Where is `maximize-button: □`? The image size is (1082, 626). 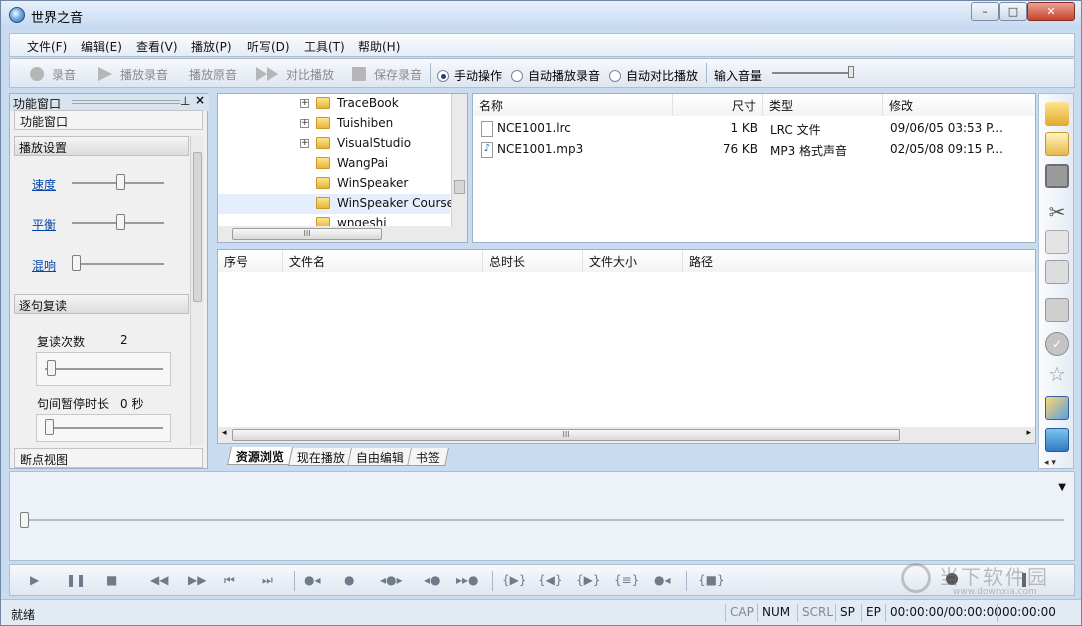 maximize-button: □ is located at coordinates (1013, 11).